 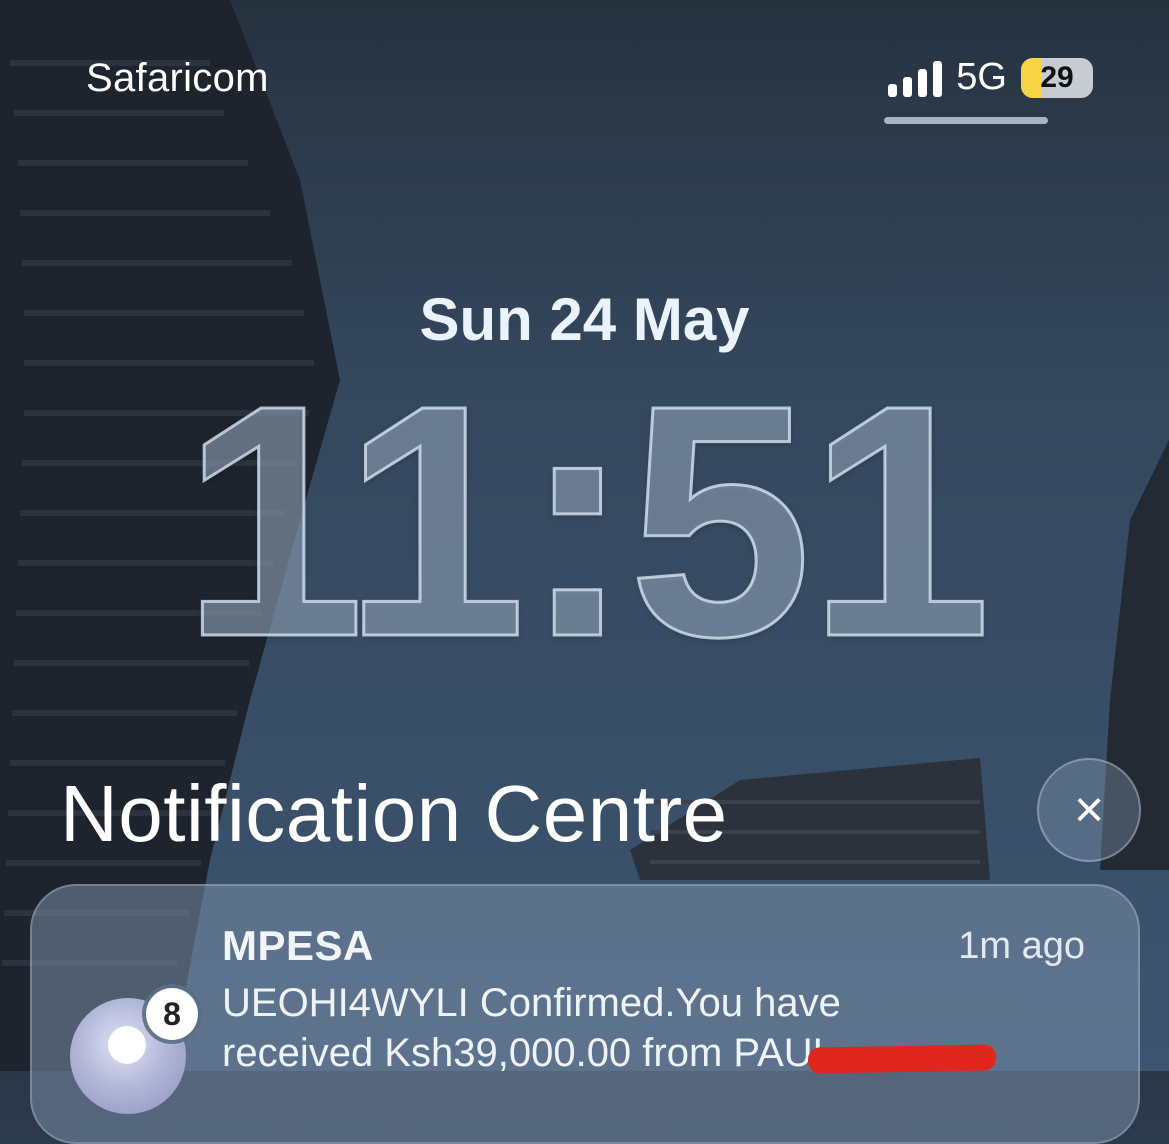 I want to click on battery-icon: 29, so click(x=1057, y=77).